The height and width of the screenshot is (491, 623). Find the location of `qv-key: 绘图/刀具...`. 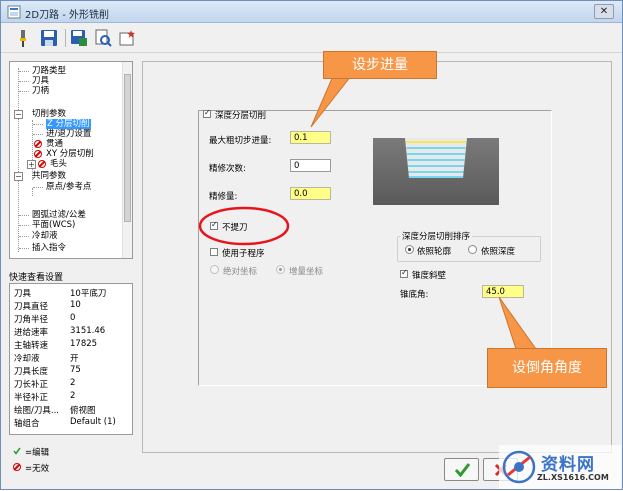

qv-key: 绘图/刀具... is located at coordinates (36, 411).